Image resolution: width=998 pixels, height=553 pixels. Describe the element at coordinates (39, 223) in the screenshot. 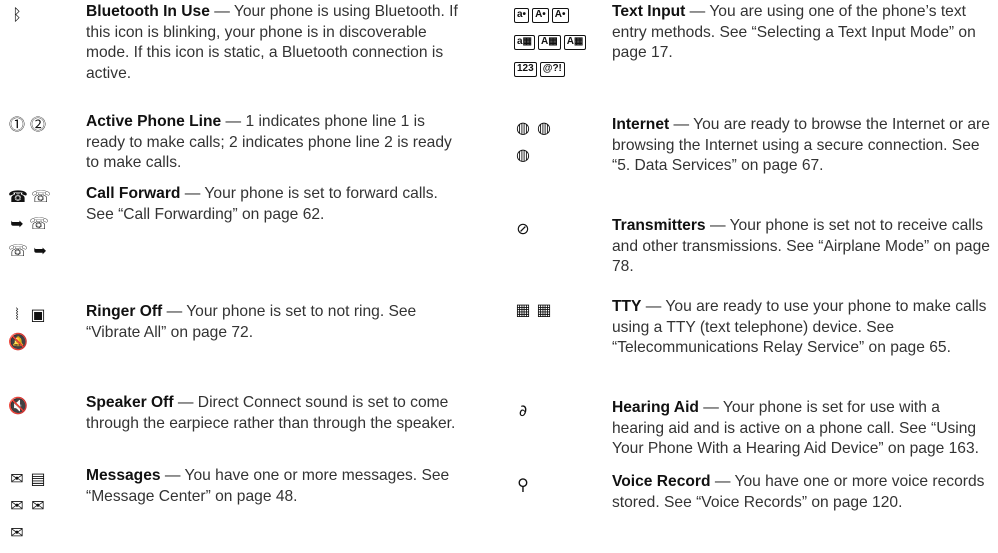

I see `call-forward-both-alt-icon: ☏` at that location.